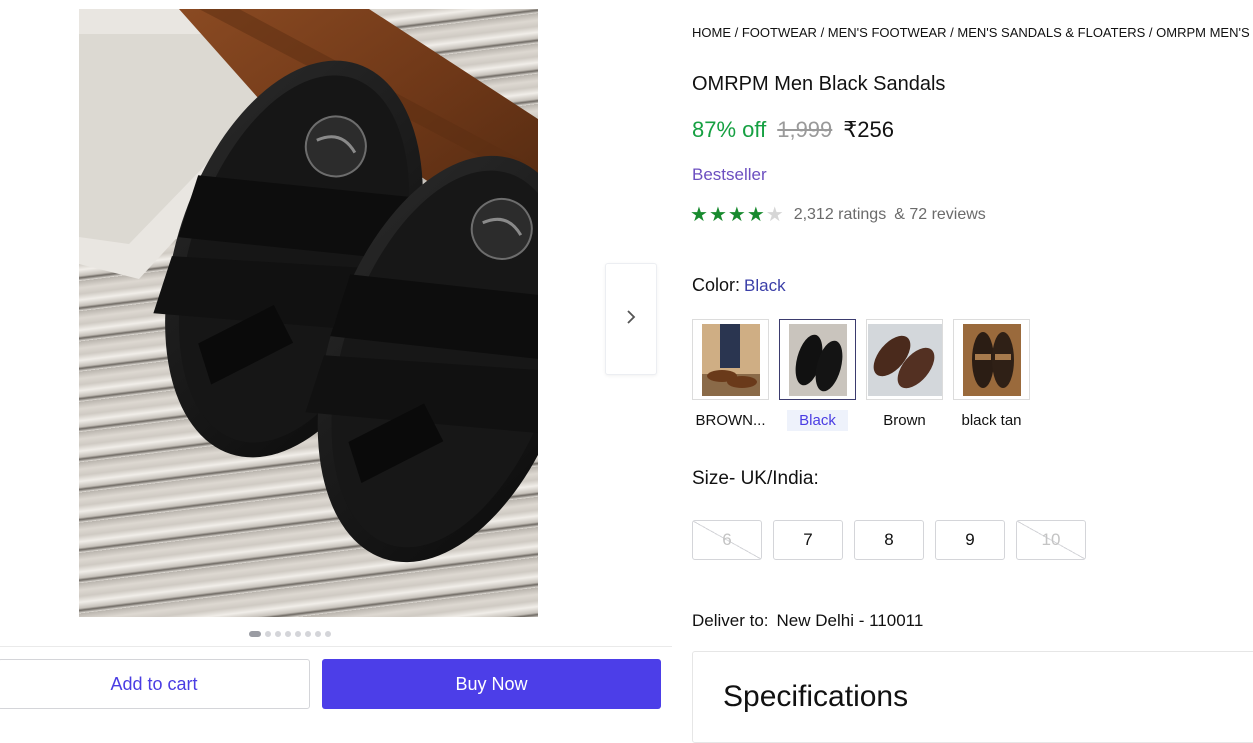 This screenshot has height=743, width=1253. What do you see at coordinates (716, 285) in the screenshot?
I see `color-label-text: Color:` at bounding box center [716, 285].